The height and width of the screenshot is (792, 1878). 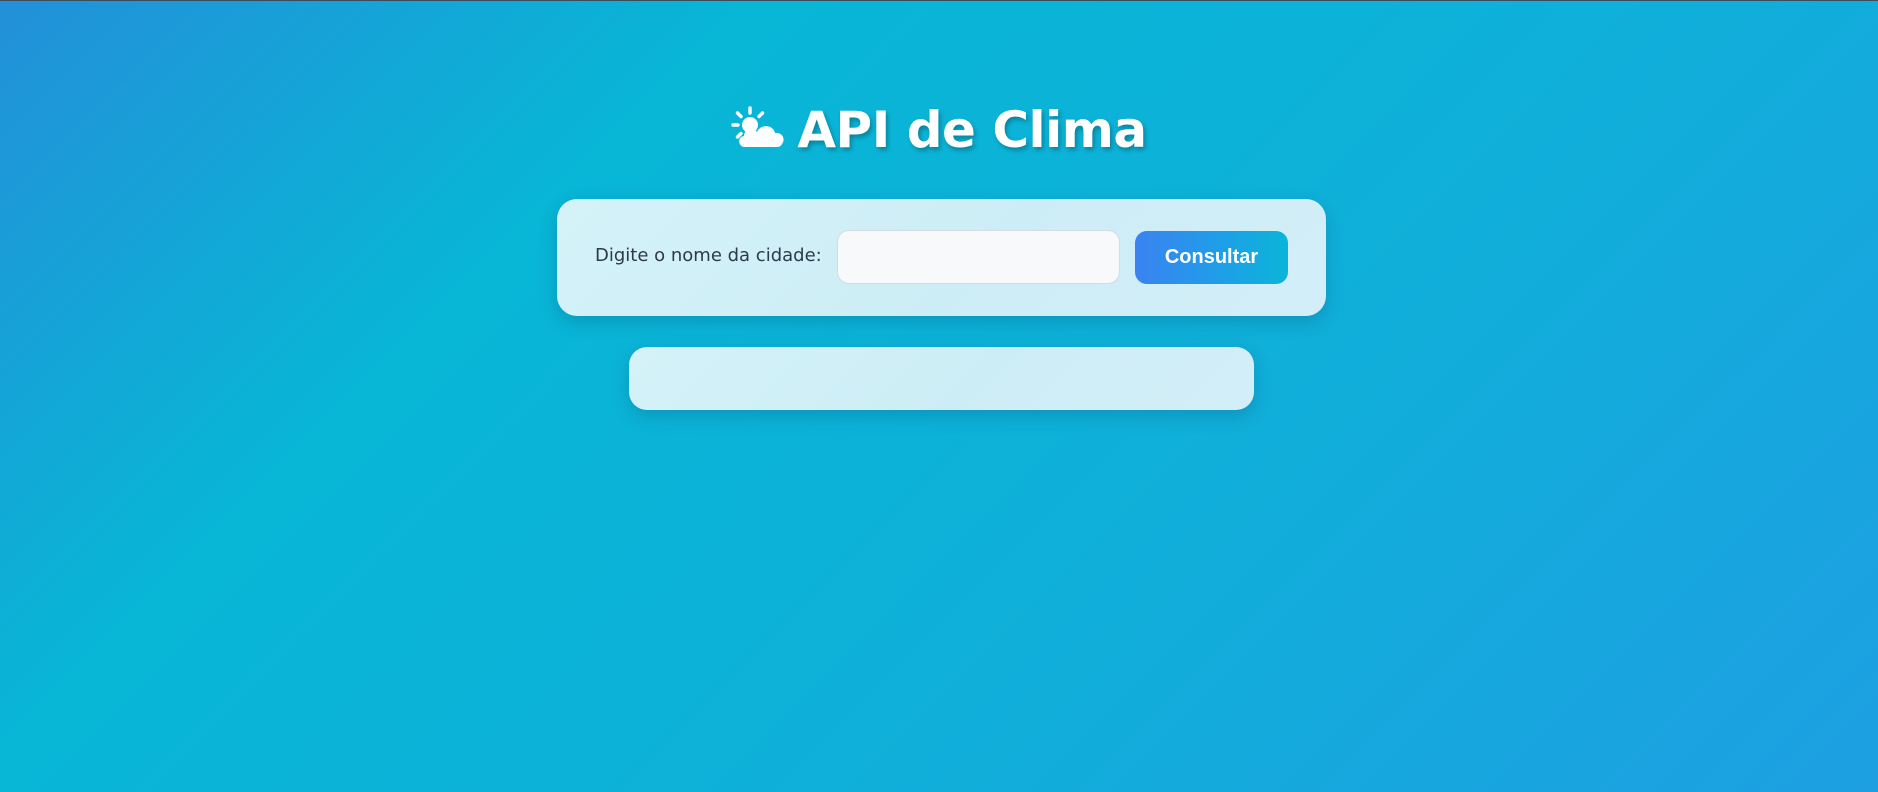 I want to click on page-title: API de Clima, so click(x=939, y=130).